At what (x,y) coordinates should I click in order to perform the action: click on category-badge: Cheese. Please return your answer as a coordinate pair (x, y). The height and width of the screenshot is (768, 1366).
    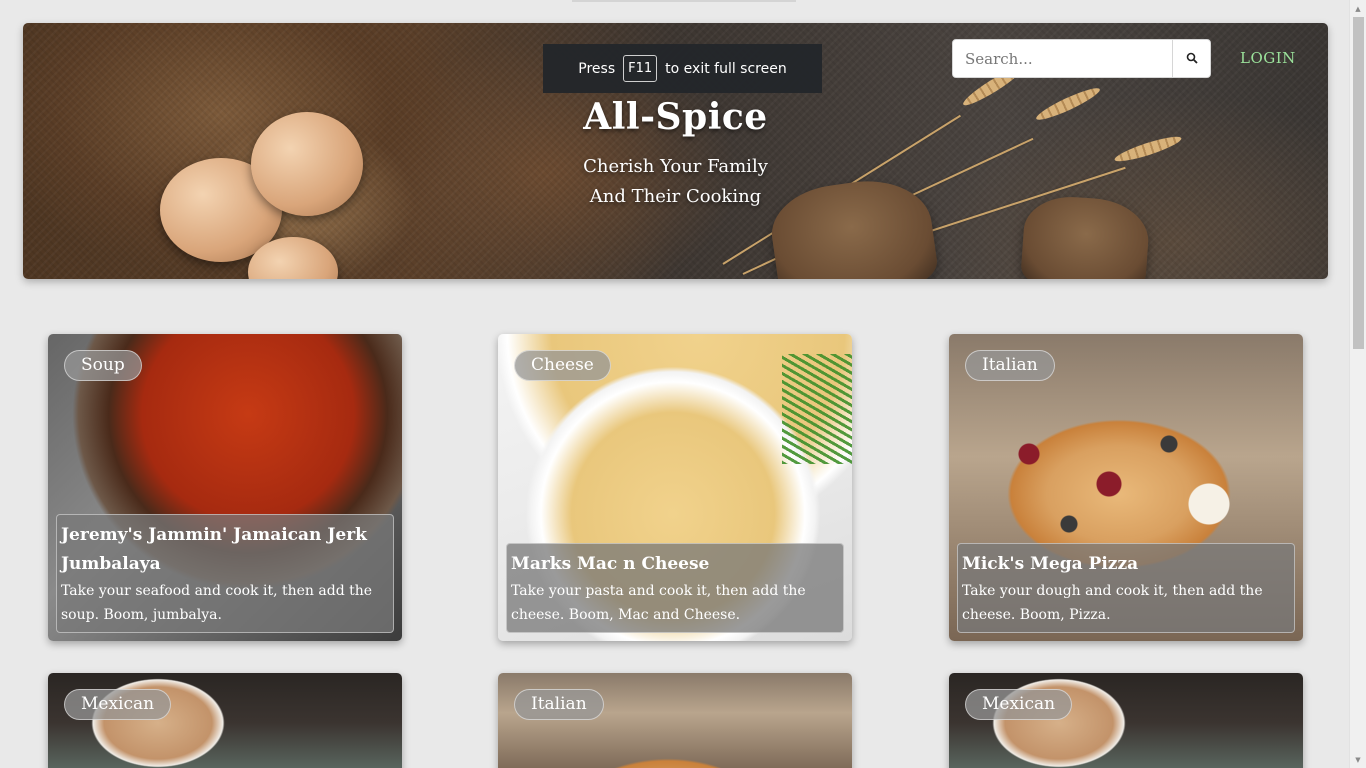
    Looking at the image, I should click on (562, 365).